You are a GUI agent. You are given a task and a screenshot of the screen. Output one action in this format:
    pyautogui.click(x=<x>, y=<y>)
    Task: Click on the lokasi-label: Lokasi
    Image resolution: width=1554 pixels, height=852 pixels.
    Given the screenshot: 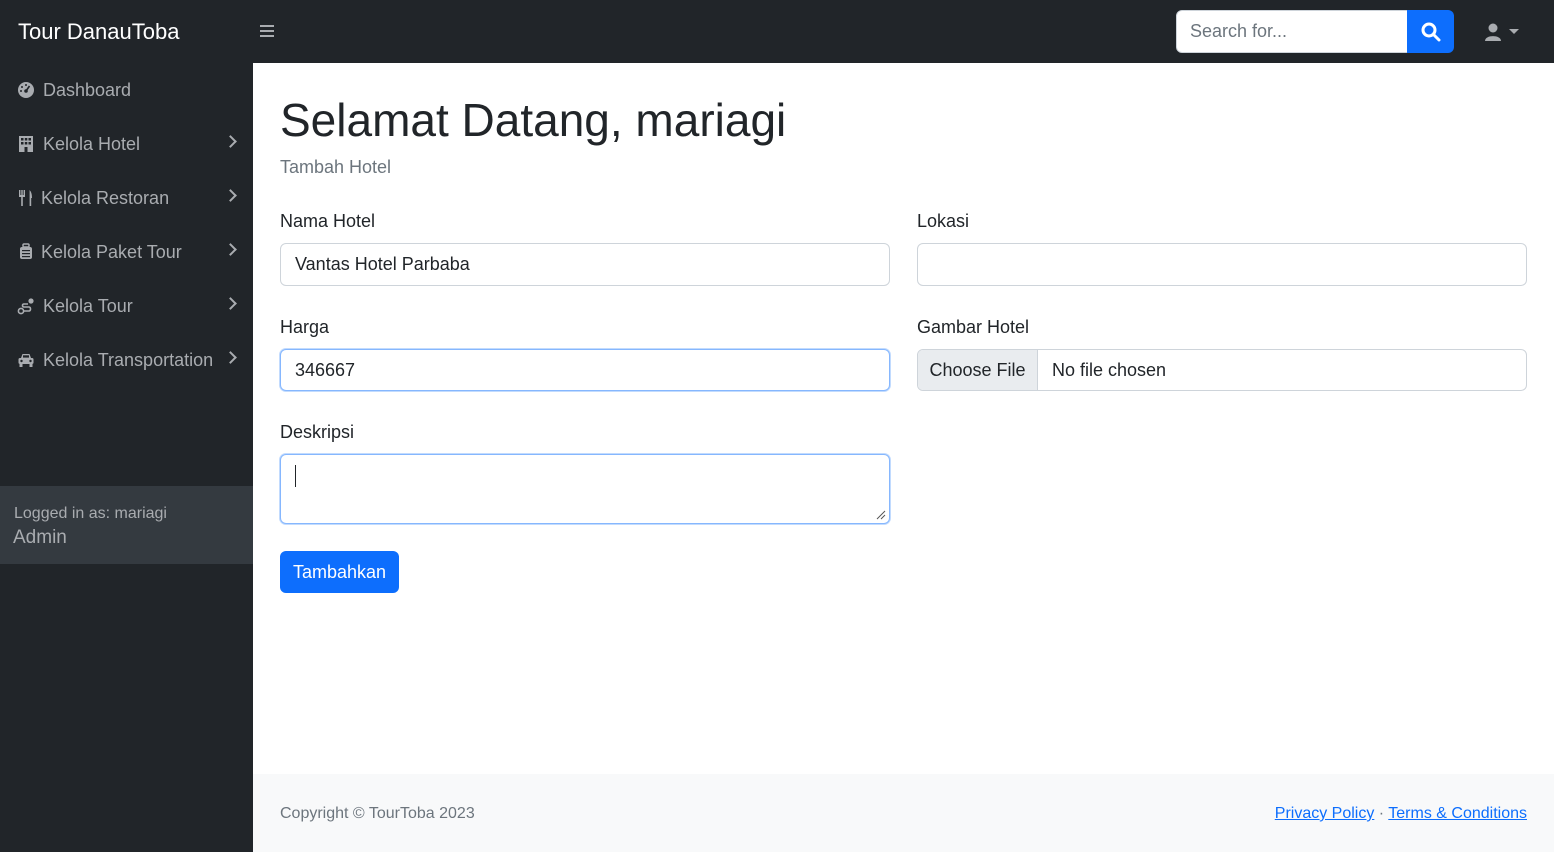 What is the action you would take?
    pyautogui.click(x=943, y=221)
    